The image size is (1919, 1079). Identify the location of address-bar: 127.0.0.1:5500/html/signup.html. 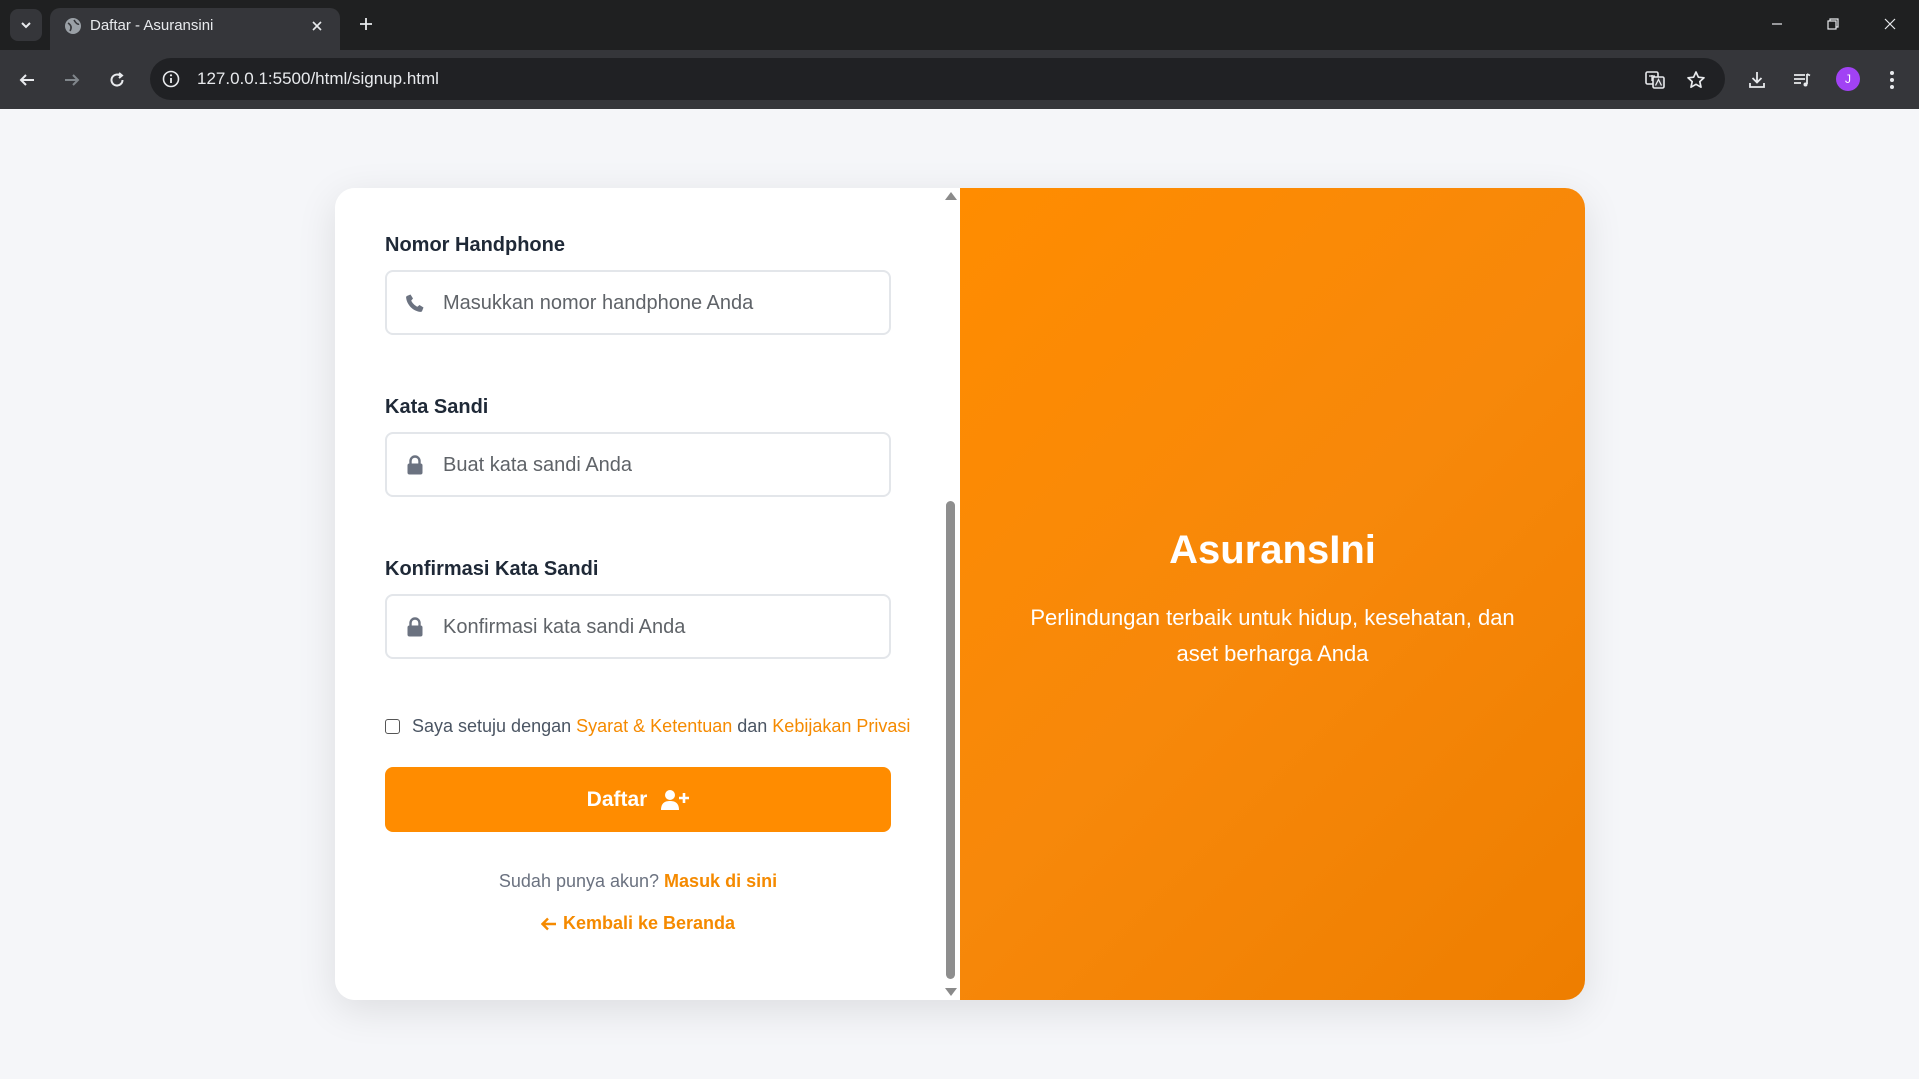
(937, 79).